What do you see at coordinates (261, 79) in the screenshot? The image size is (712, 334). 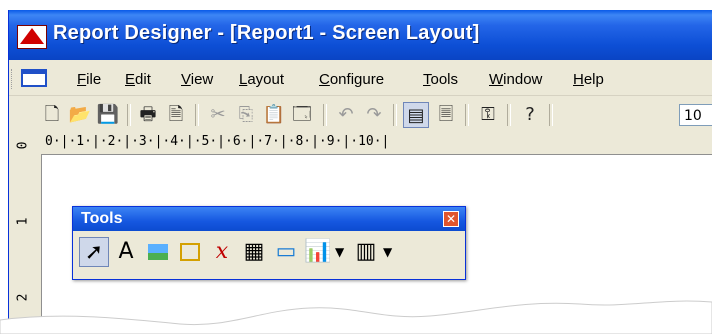 I see `menu-layout: Layout` at bounding box center [261, 79].